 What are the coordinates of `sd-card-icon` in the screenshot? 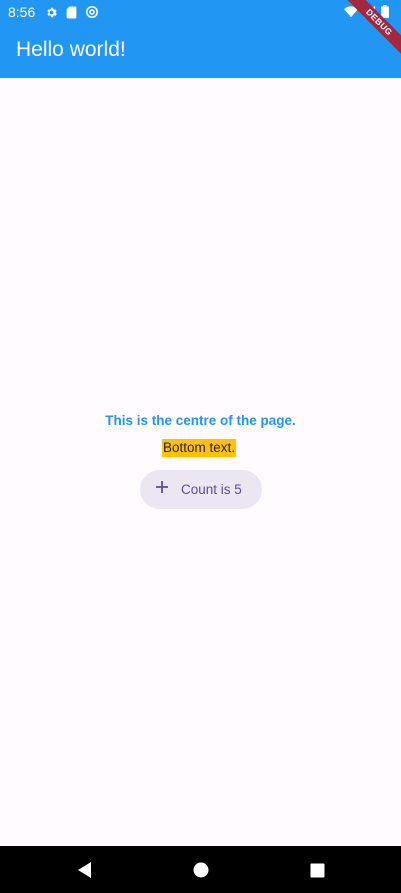 It's located at (71, 15).